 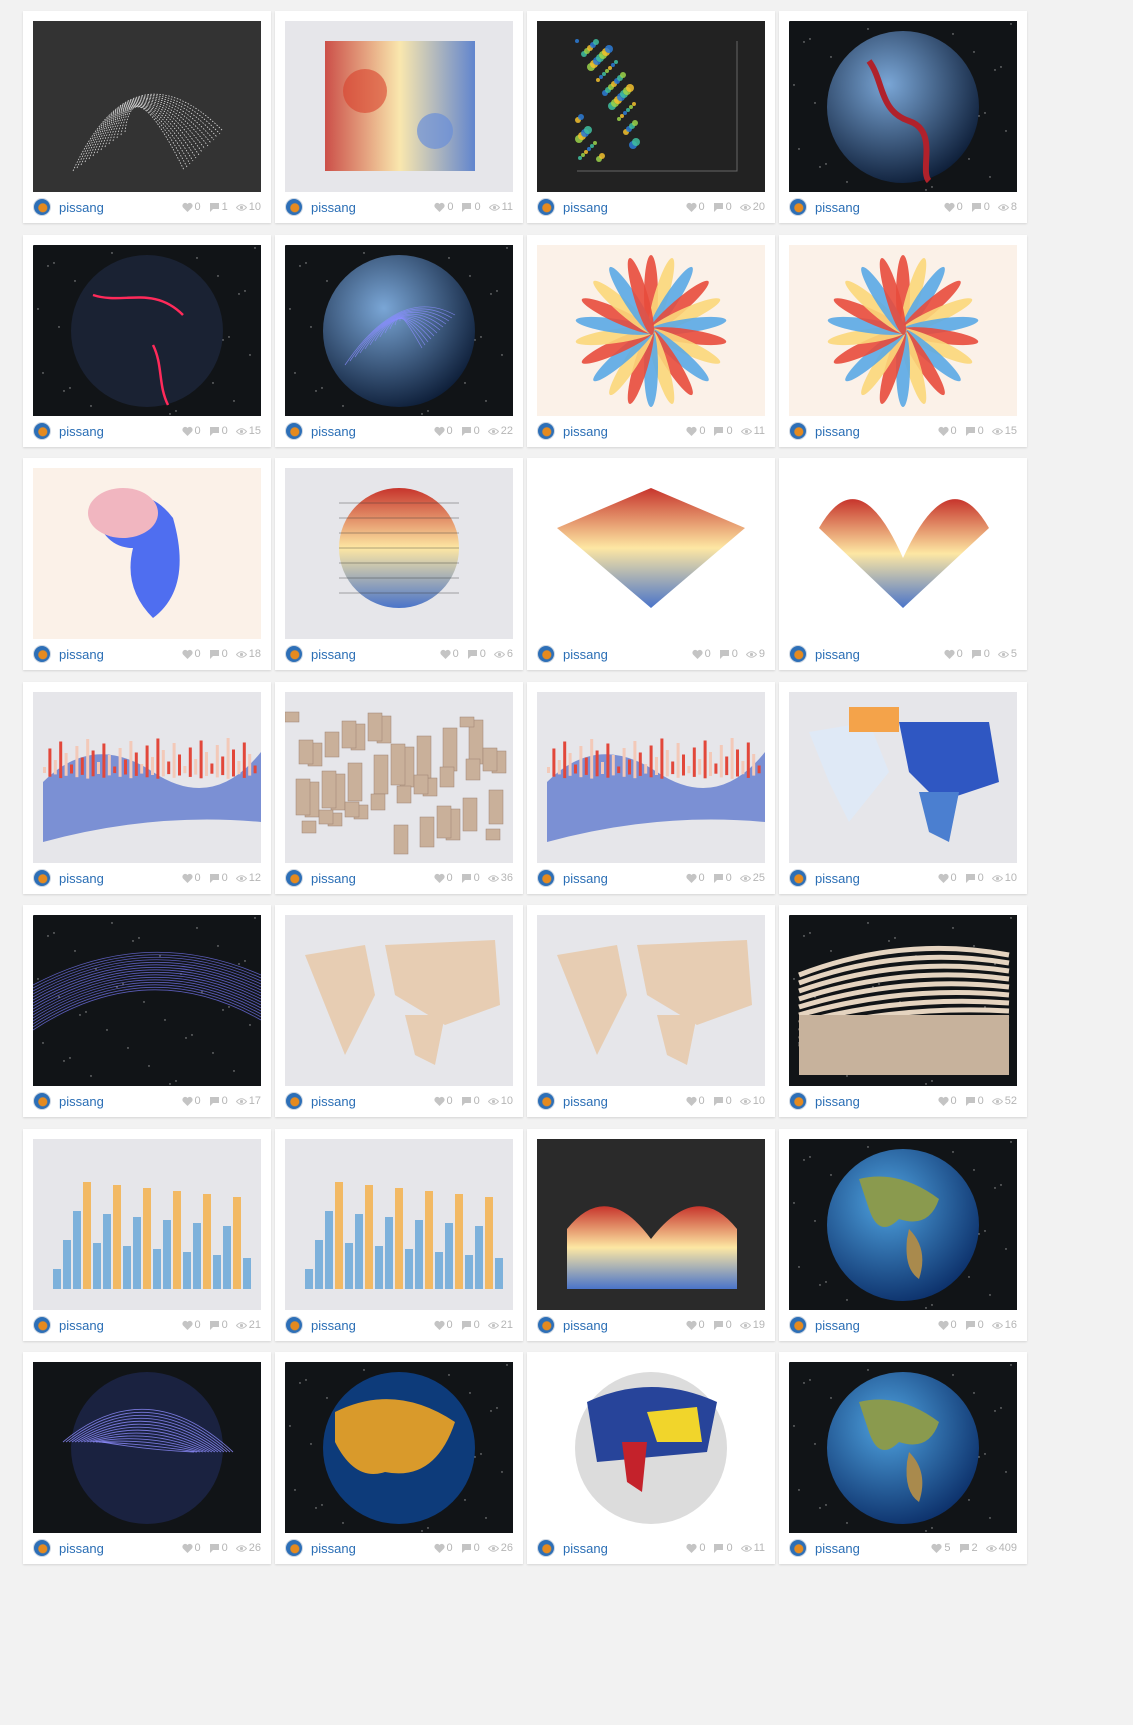 I want to click on chart-card: pissang 5 2 409, so click(x=903, y=1458).